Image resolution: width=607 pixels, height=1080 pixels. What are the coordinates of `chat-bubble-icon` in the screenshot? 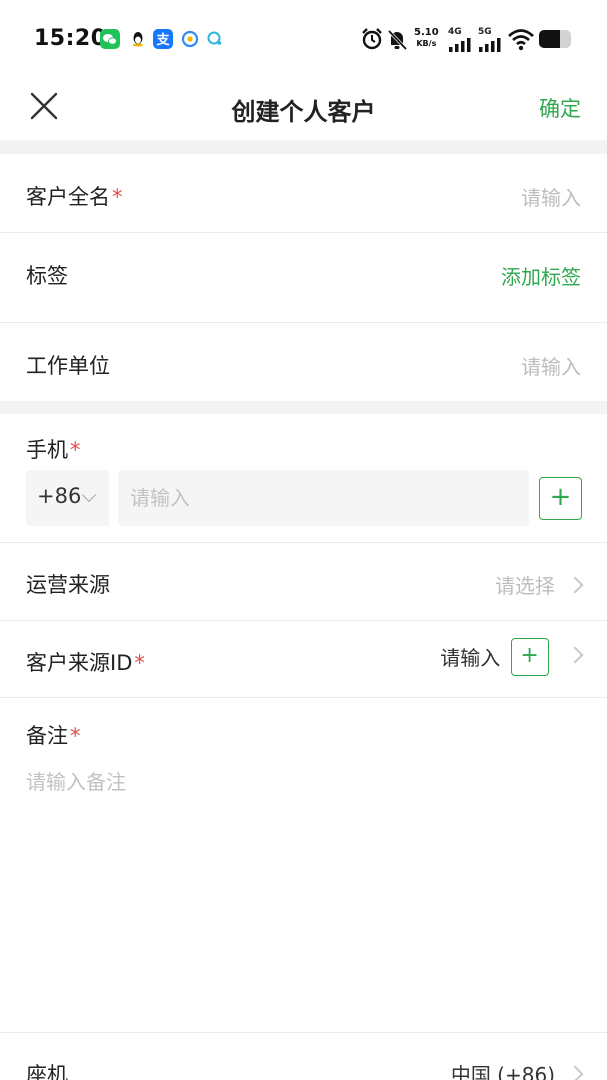 It's located at (215, 39).